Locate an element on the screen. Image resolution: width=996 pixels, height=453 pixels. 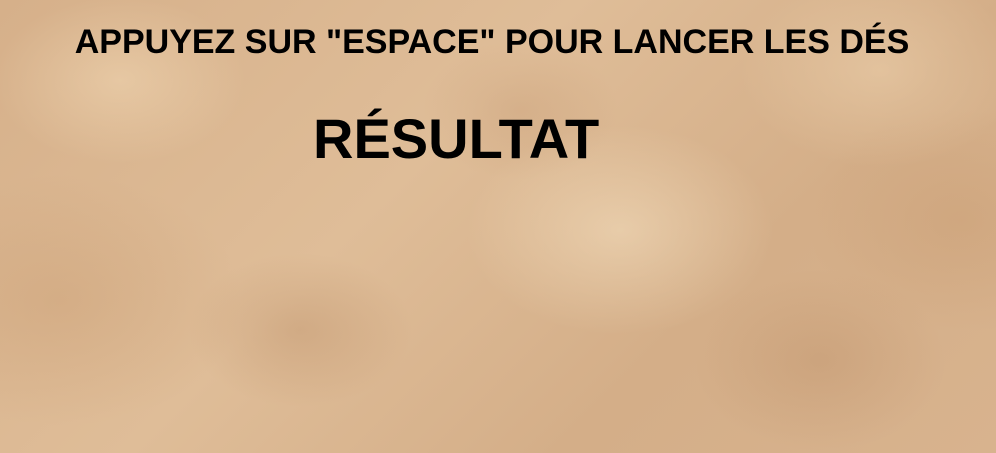
roll-instruction: APPUYEZ SUR "ESPACE" POUR LANCER LES DÉS is located at coordinates (492, 42).